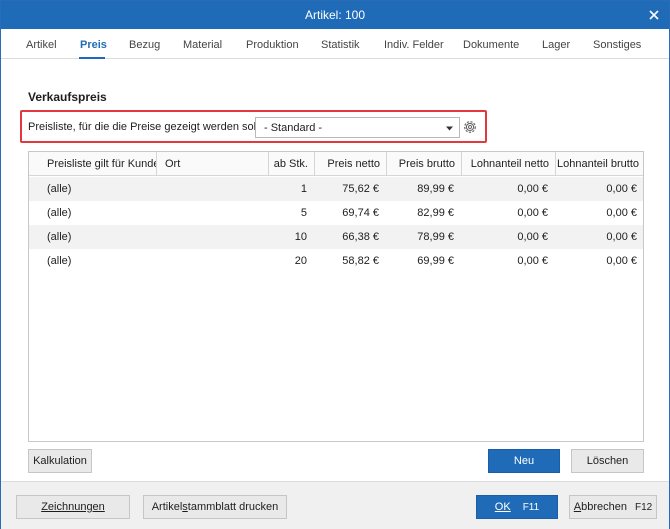 The image size is (670, 529). What do you see at coordinates (435, 261) in the screenshot?
I see `cell-preis-brutto: 69,99 €` at bounding box center [435, 261].